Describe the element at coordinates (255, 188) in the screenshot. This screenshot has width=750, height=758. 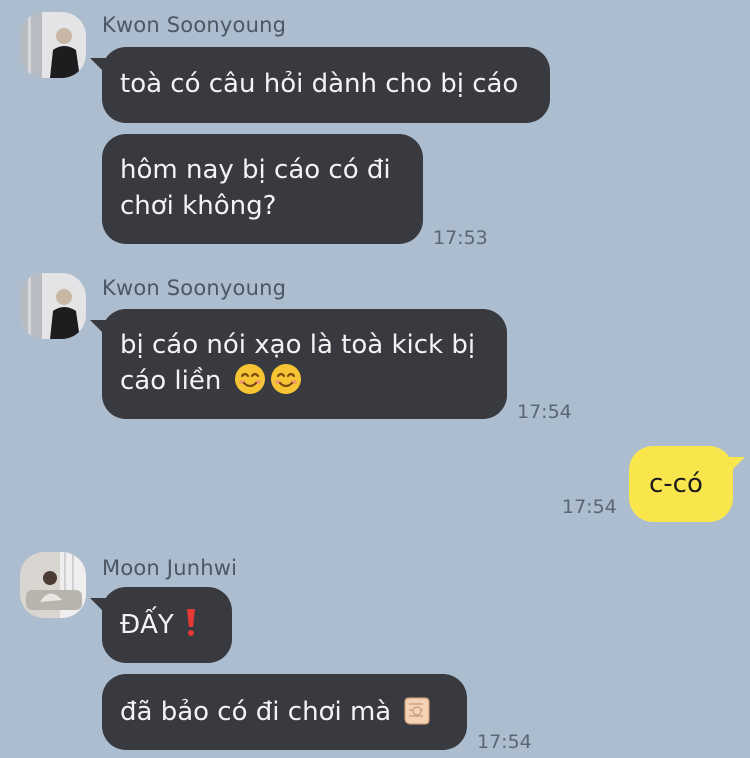
I see `message-text: hôm nay bị cáo có đi chơi không?` at that location.